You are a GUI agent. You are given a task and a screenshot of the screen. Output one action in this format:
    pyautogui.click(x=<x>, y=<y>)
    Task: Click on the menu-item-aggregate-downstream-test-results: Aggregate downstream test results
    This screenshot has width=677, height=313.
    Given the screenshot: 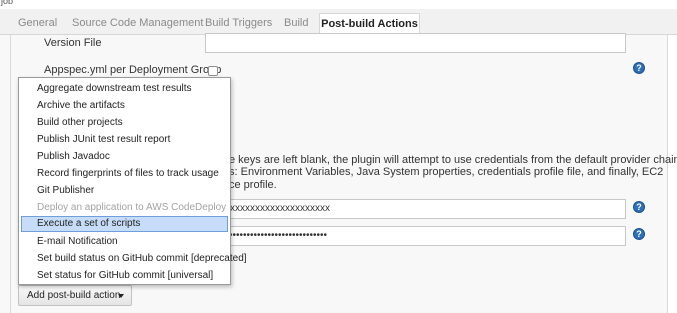 What is the action you would take?
    pyautogui.click(x=124, y=89)
    